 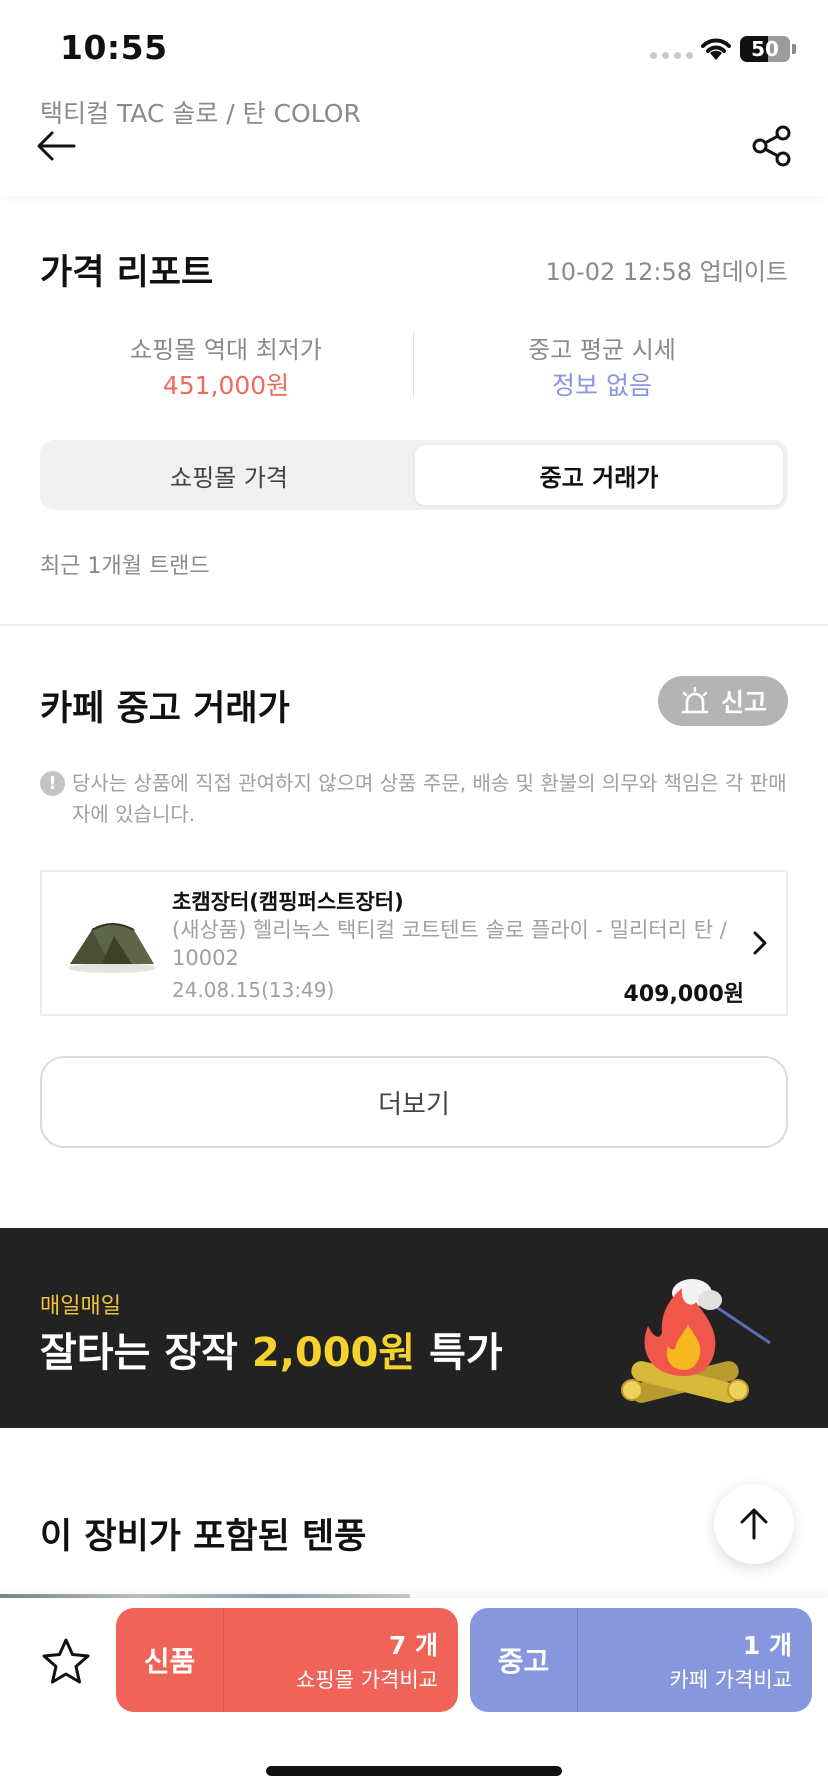 I want to click on tab-used-trade-price: 중고 거래가, so click(x=599, y=475).